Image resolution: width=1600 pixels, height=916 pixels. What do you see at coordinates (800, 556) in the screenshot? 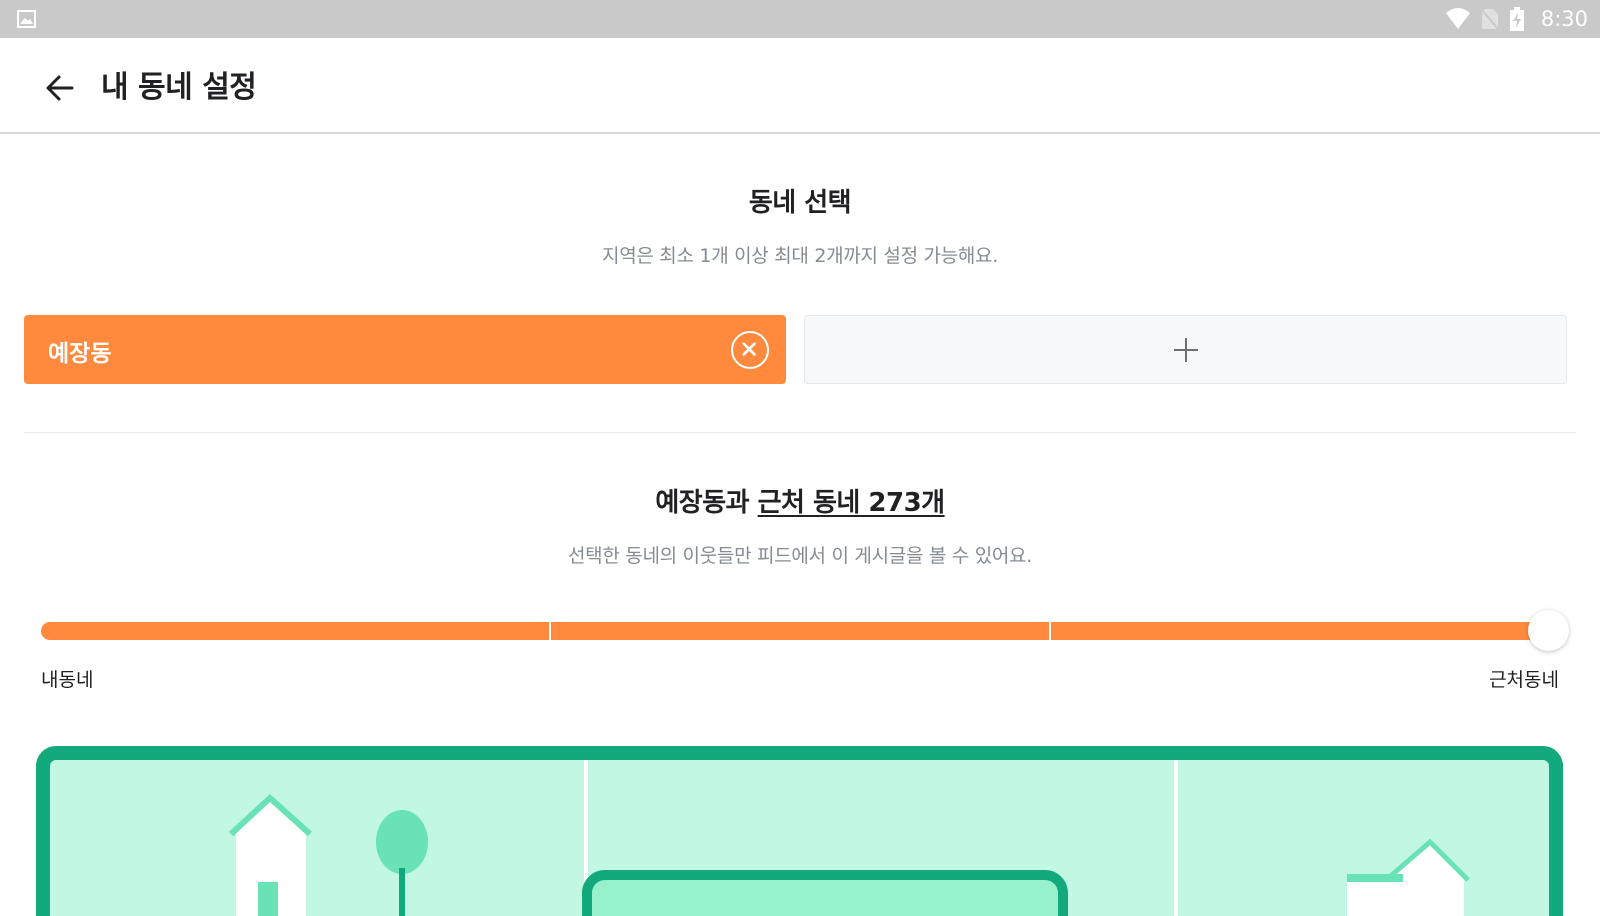
I see `range-subtitle: 선택한 동네의 이웃들만 피드에서 이 게시글을 볼 수 있어요.` at bounding box center [800, 556].